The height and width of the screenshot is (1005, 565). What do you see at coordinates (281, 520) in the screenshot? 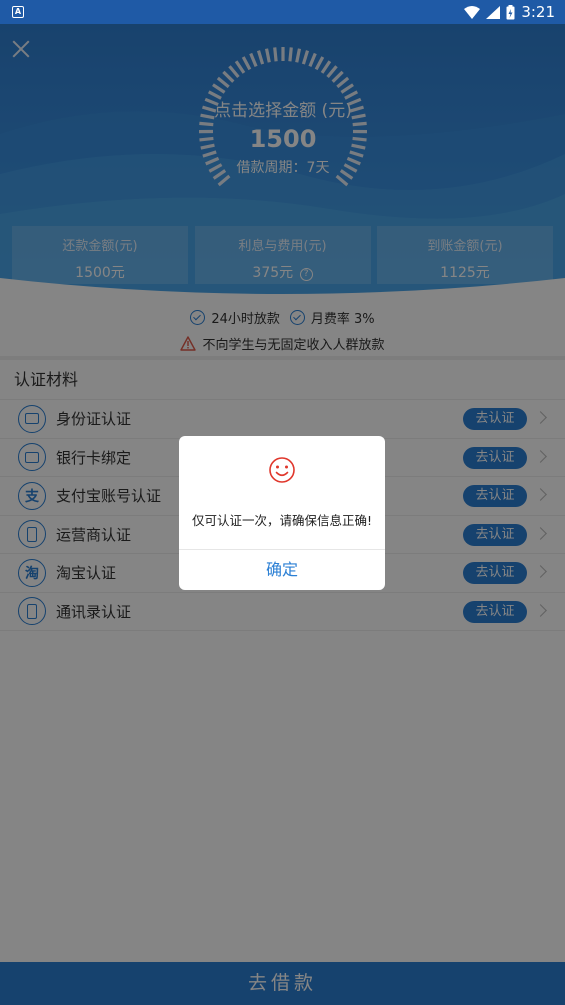
I see `dialog-message: 仅可认证一次，请确保信息正确!` at bounding box center [281, 520].